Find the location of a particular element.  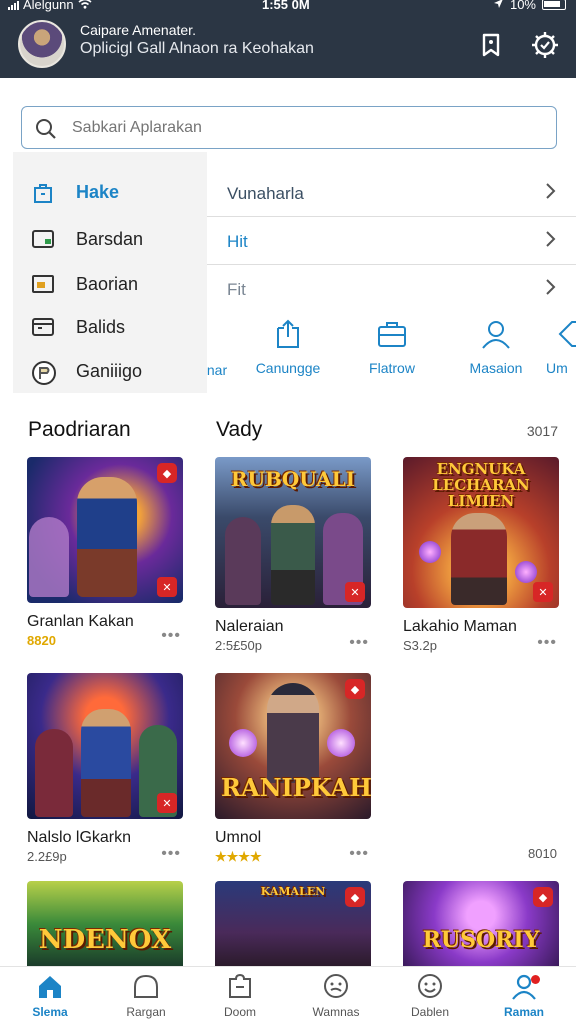

chat-icon is located at coordinates (336, 986).